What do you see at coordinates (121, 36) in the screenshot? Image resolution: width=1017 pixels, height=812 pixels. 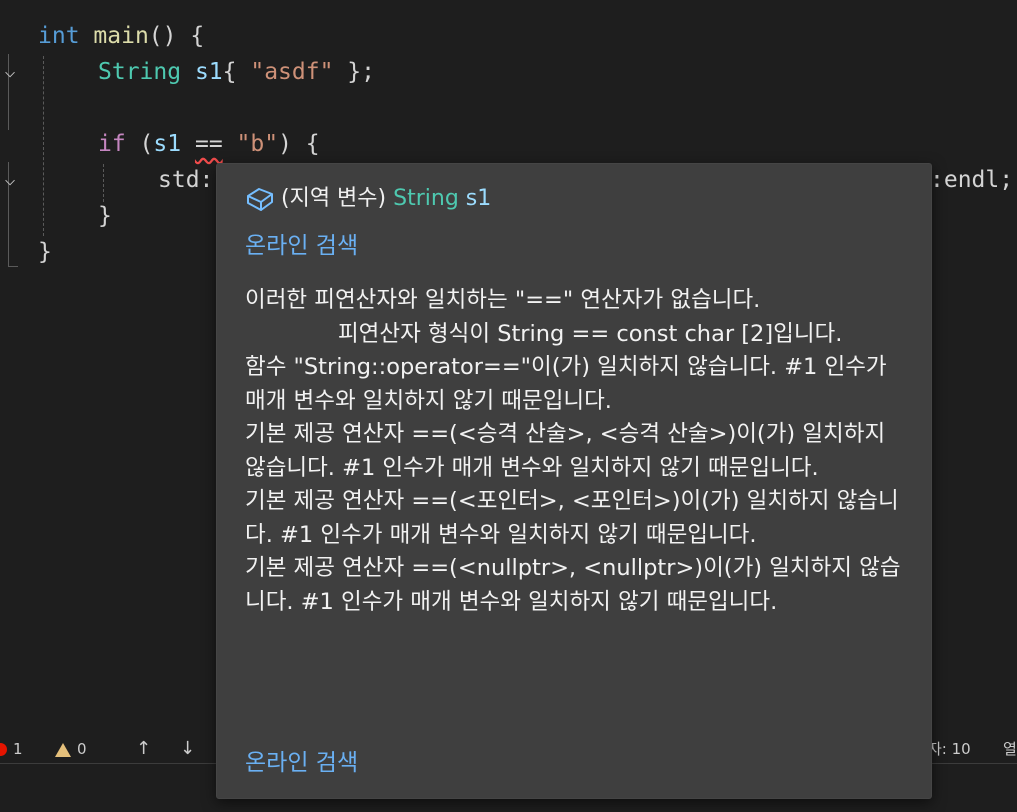 I see `function-main: main` at bounding box center [121, 36].